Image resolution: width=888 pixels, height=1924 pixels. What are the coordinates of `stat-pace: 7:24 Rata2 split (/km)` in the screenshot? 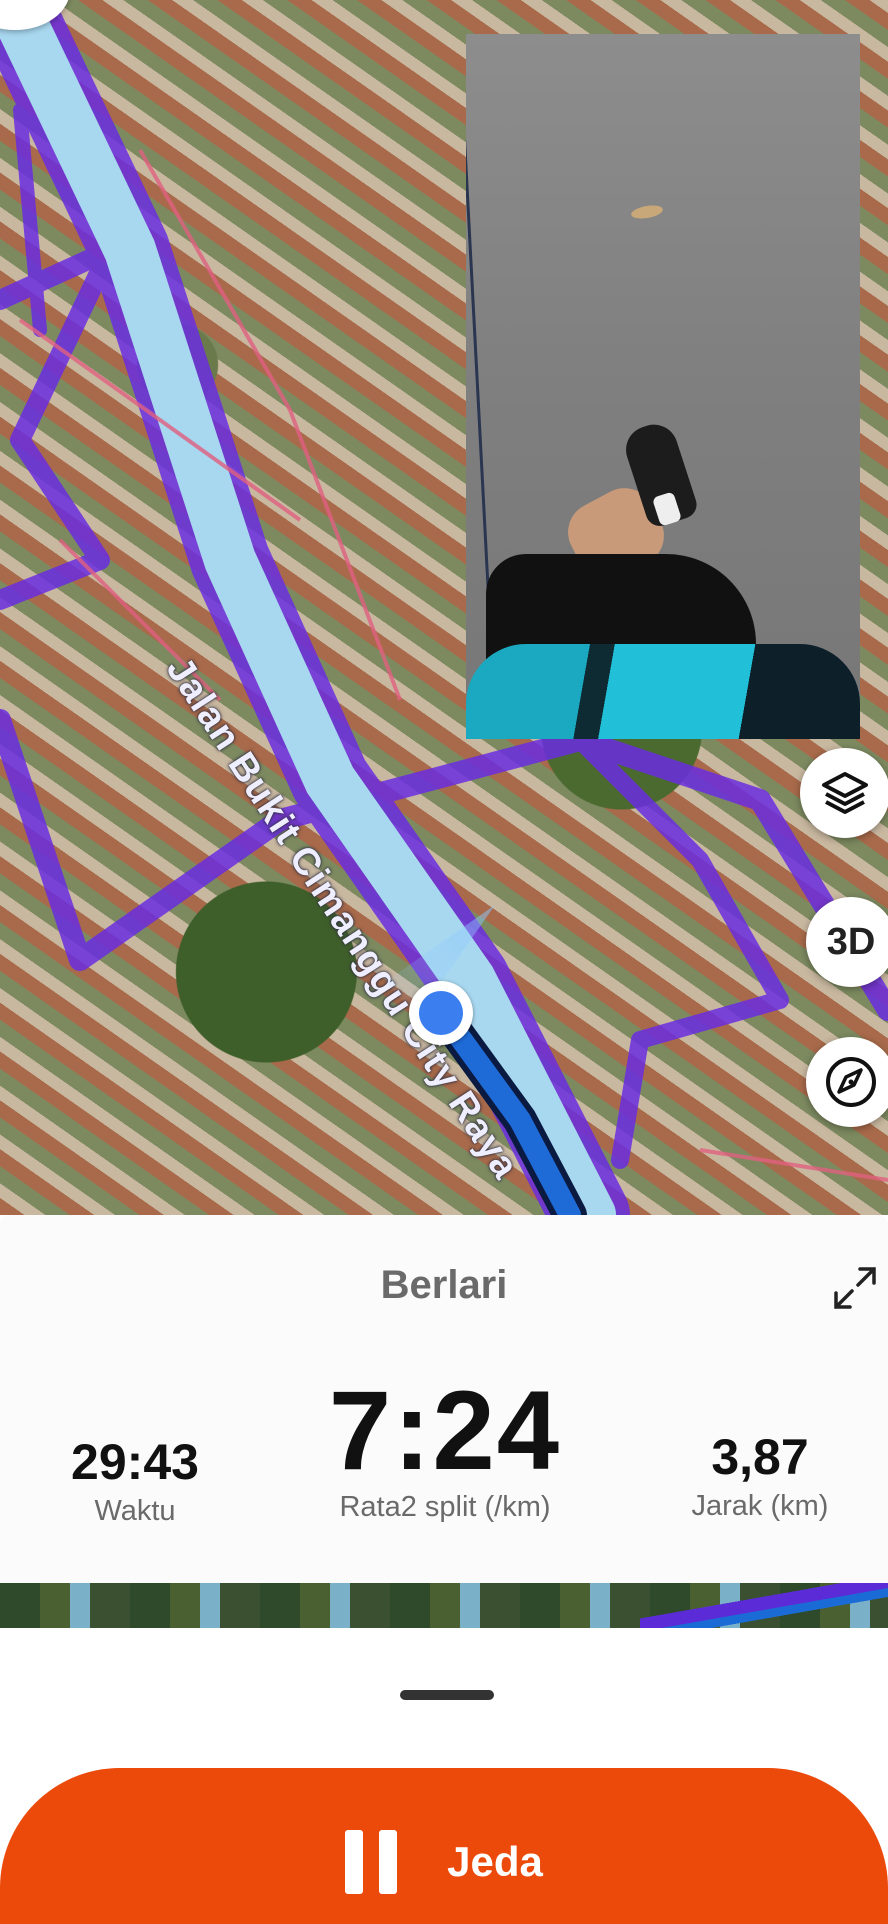 It's located at (445, 1449).